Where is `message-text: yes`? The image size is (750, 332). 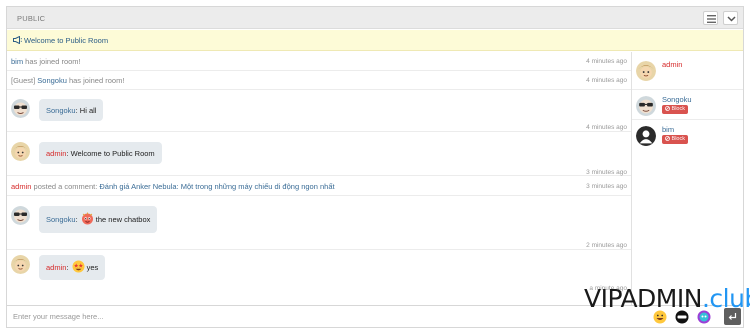 message-text: yes is located at coordinates (92, 267).